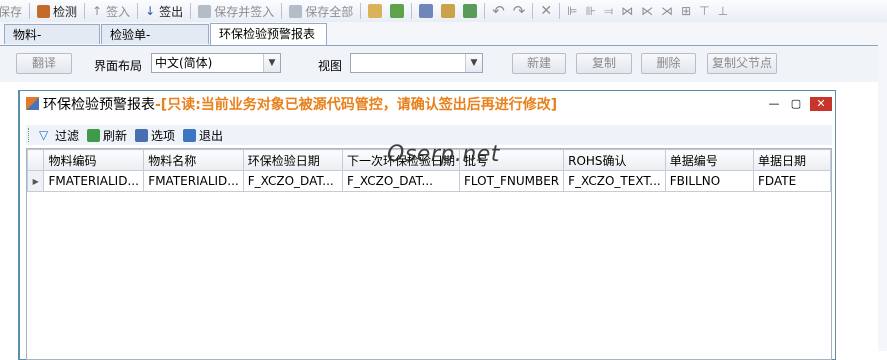 The width and height of the screenshot is (887, 360). What do you see at coordinates (614, 160) in the screenshot?
I see `column-header: ROHS确认` at bounding box center [614, 160].